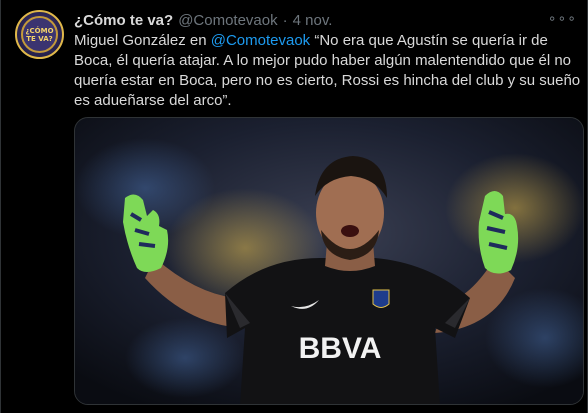 Image resolution: width=588 pixels, height=413 pixels. I want to click on profile-avatar: ¿CÓMO TE VA?, so click(39, 34).